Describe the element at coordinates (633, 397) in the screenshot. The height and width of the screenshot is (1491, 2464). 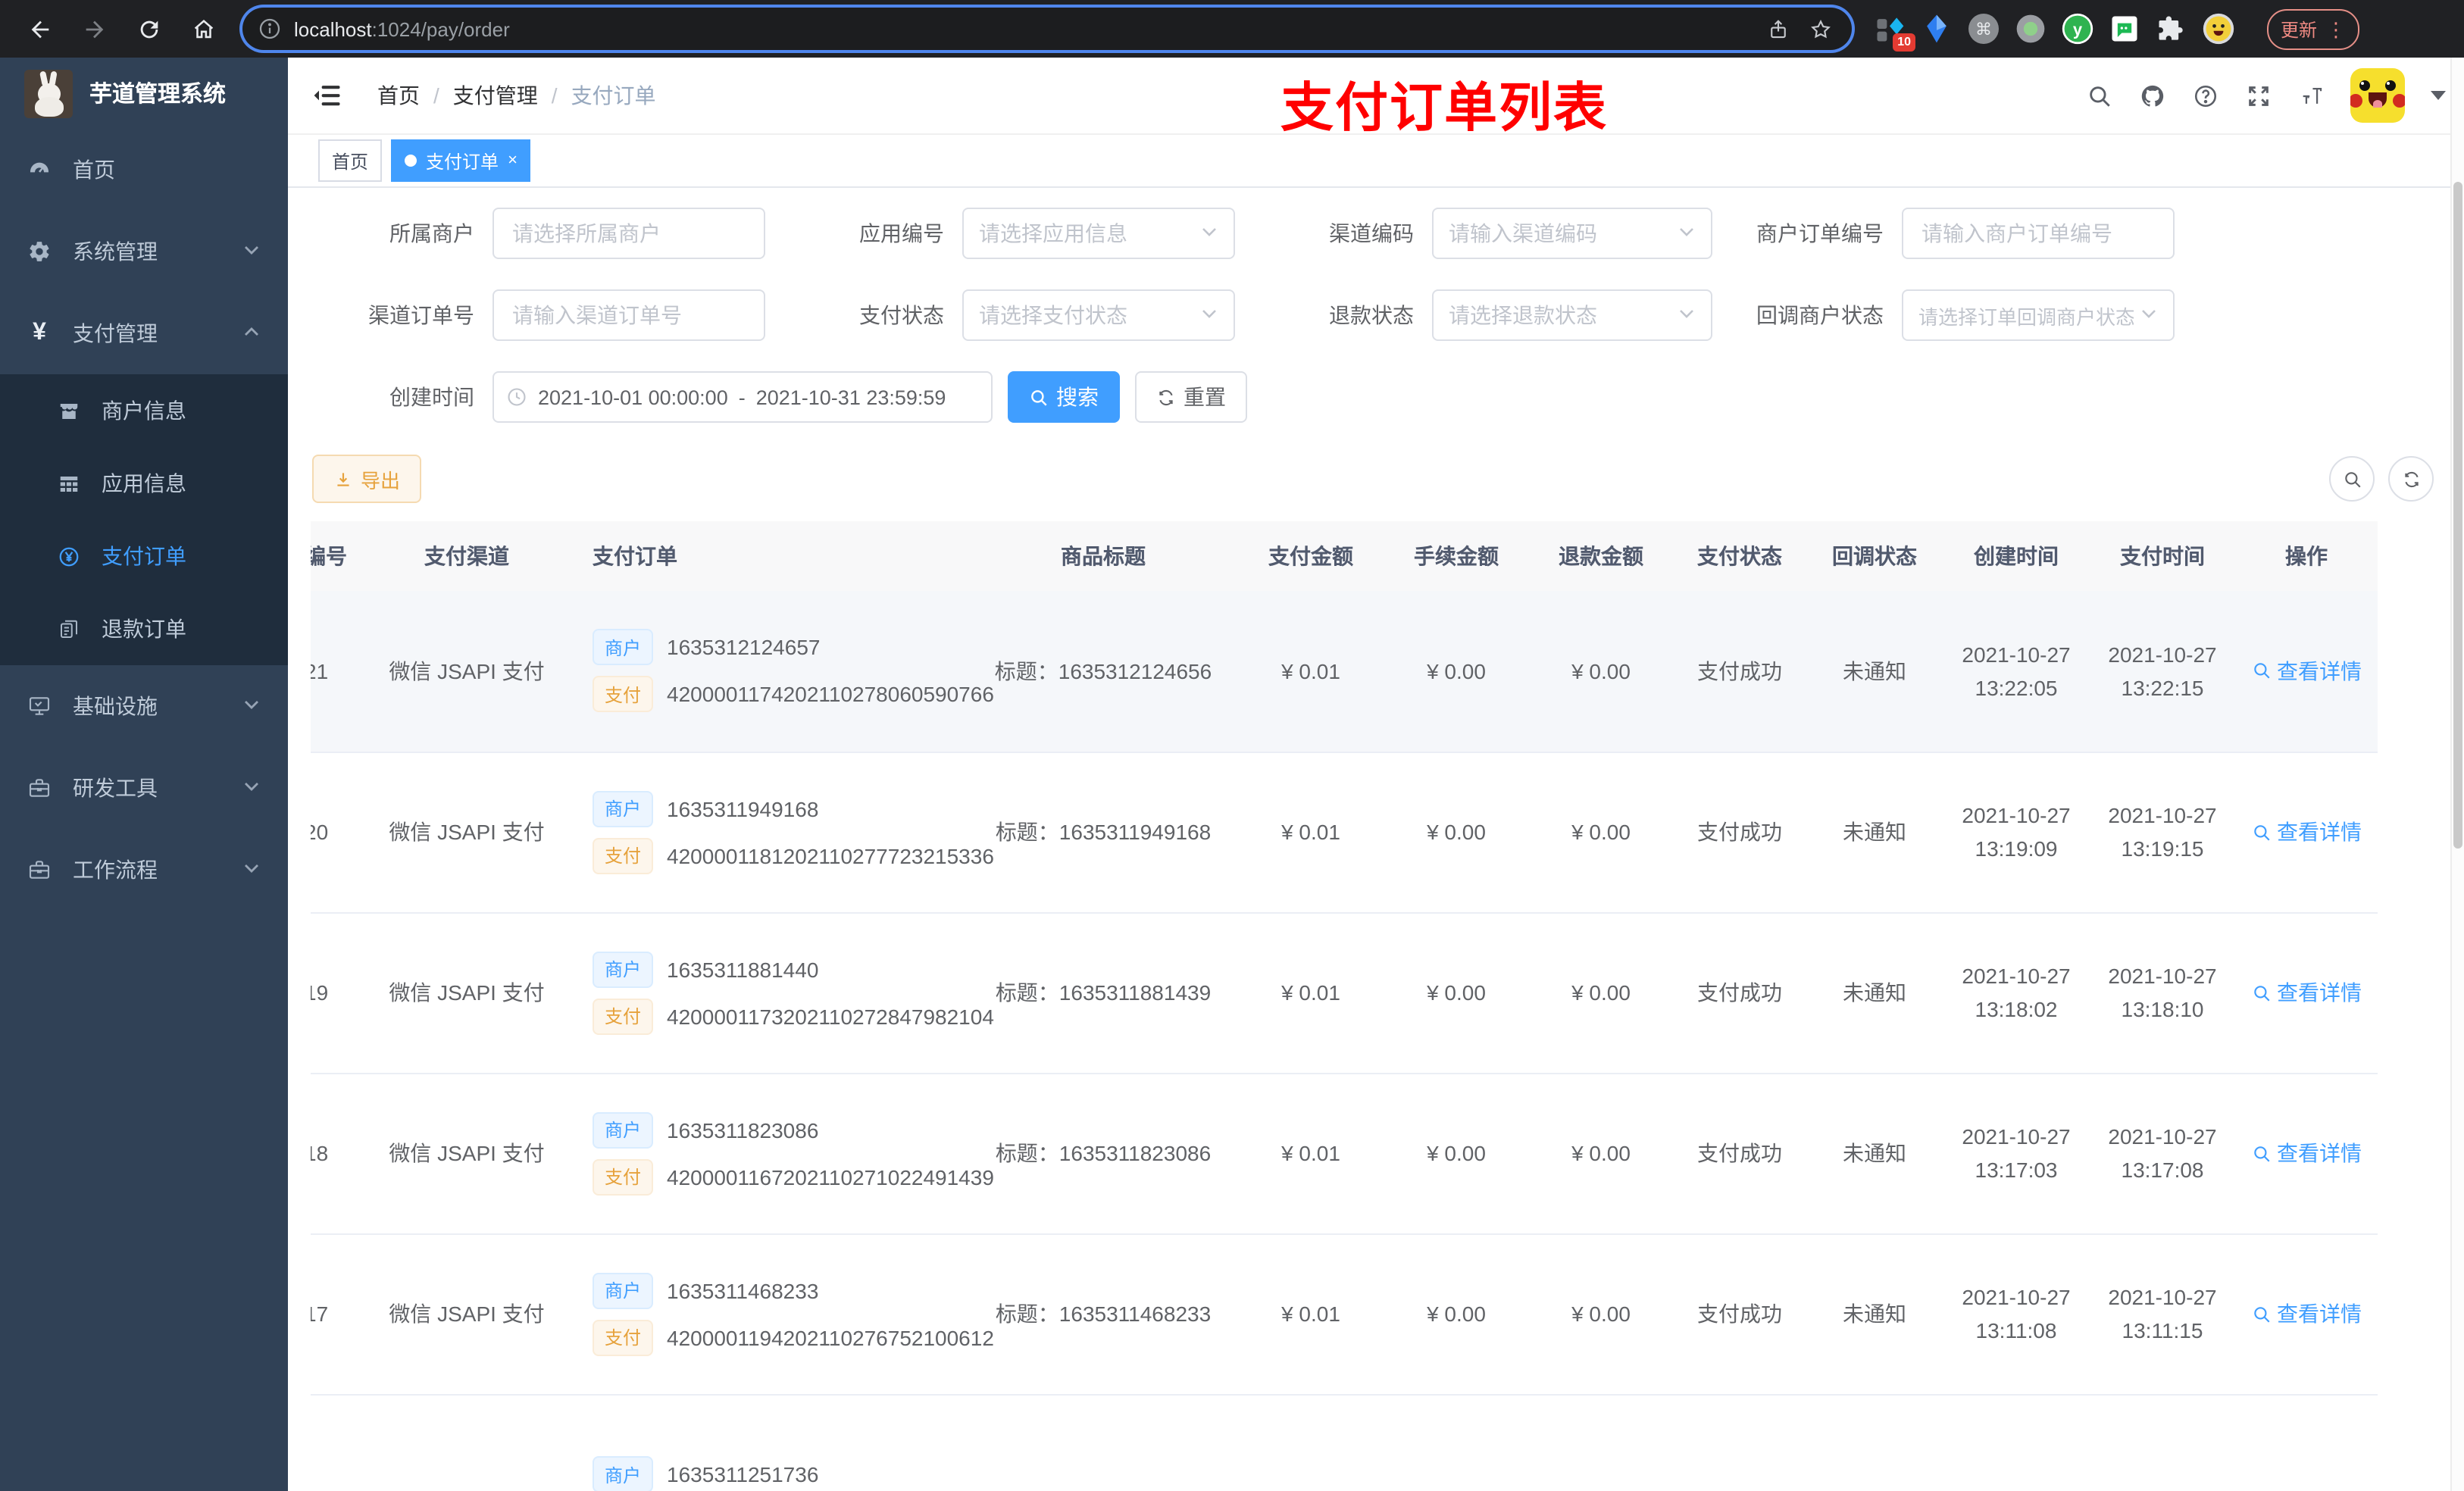
I see `time-start-value: 2021-10-01 00:00:00` at that location.